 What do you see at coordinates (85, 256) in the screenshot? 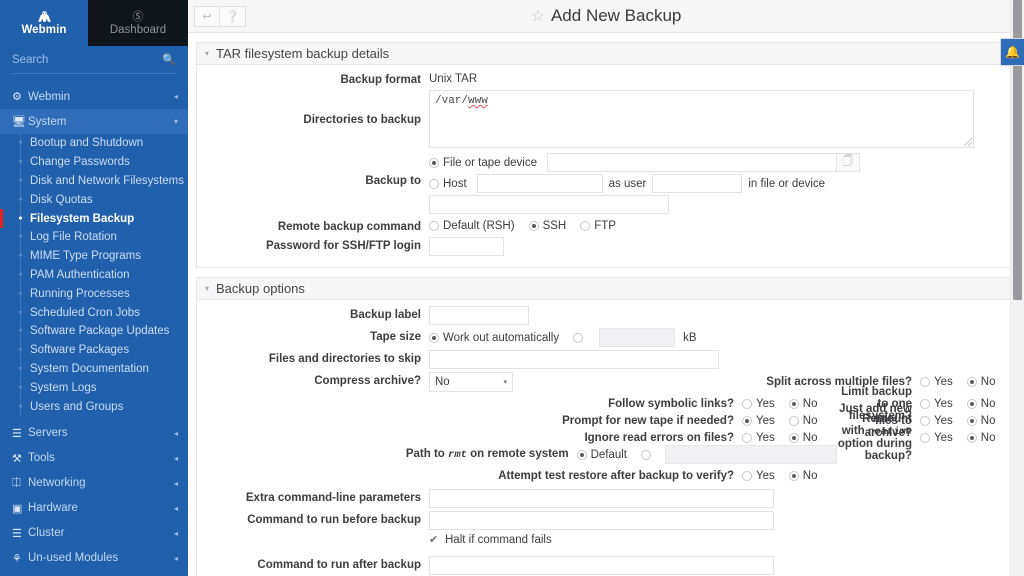
I see `sidebar-item-label: MIME Type Programs` at bounding box center [85, 256].